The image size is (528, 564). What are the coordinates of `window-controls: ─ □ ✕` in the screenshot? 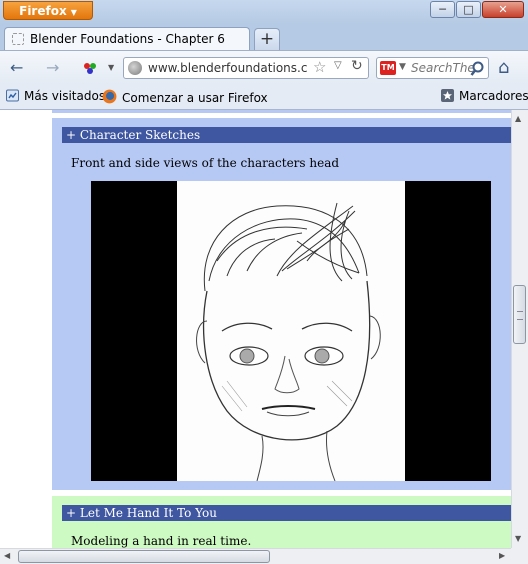 It's located at (476, 9).